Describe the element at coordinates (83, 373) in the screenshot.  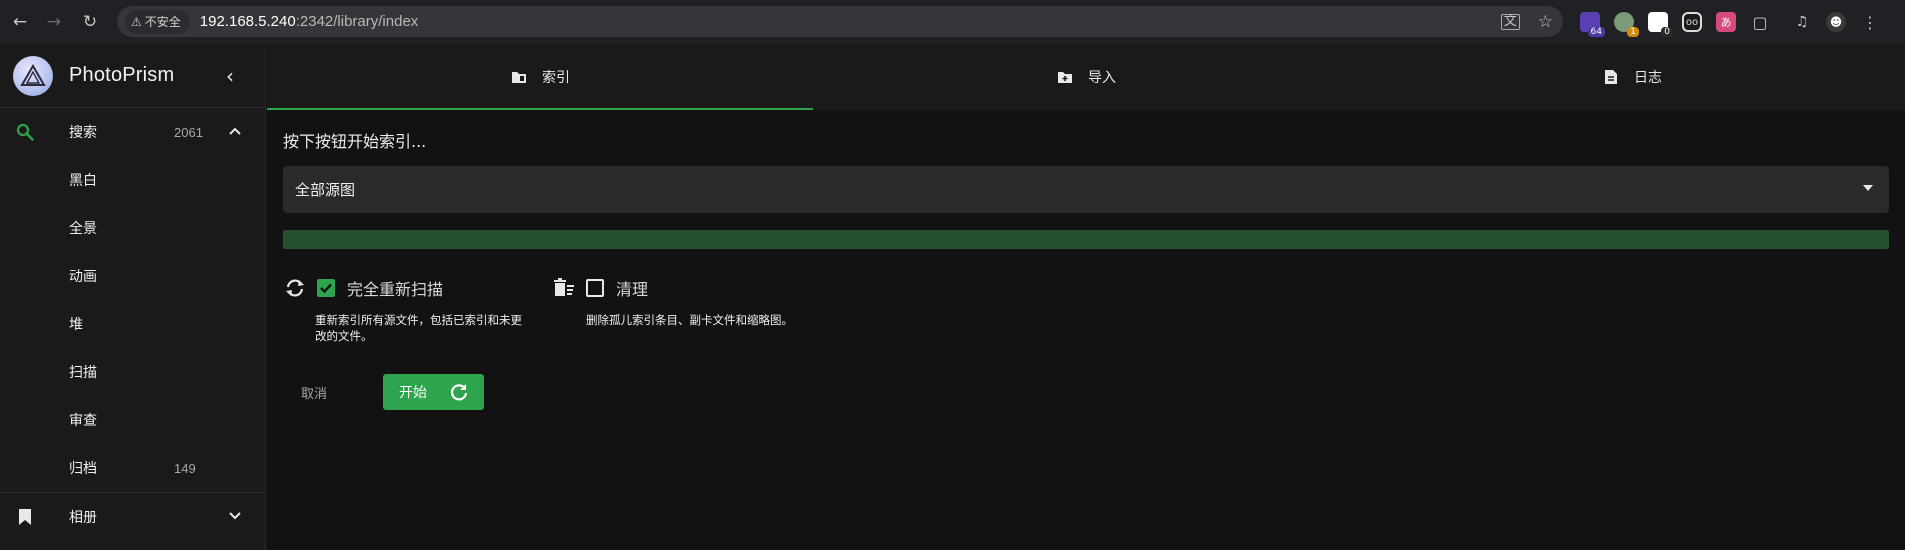
I see `sidebar-item-label: 扫描` at that location.